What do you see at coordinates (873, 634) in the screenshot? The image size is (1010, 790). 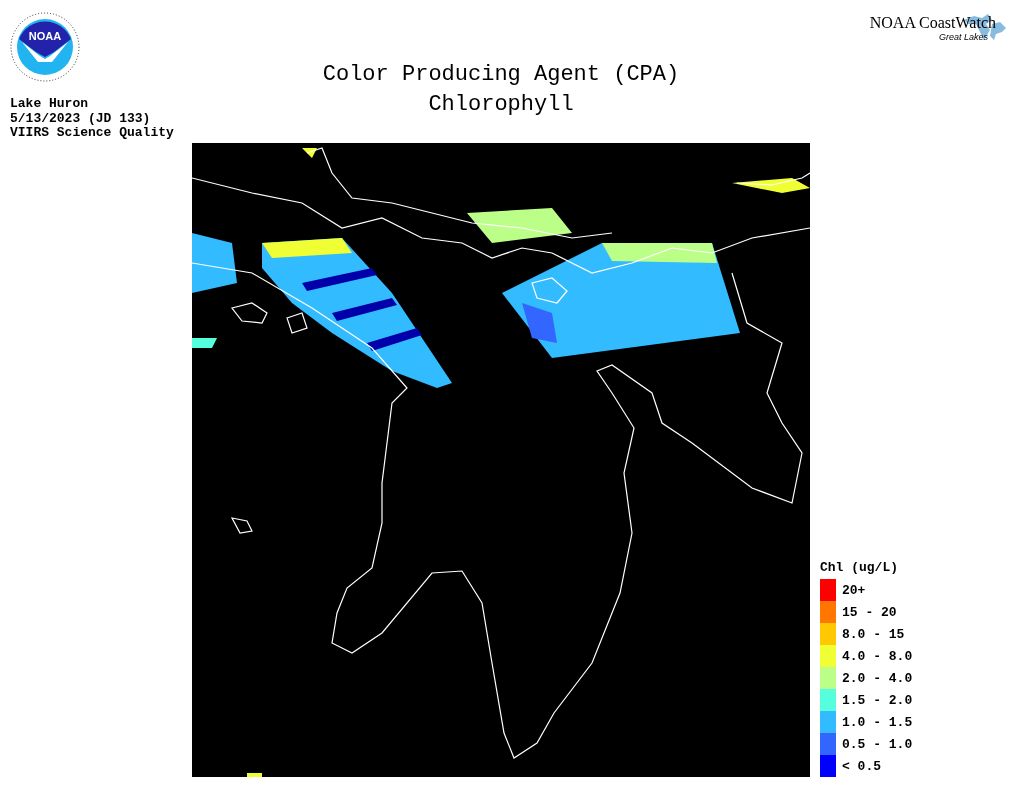 I see `legend-label: 8.0 - 15` at bounding box center [873, 634].